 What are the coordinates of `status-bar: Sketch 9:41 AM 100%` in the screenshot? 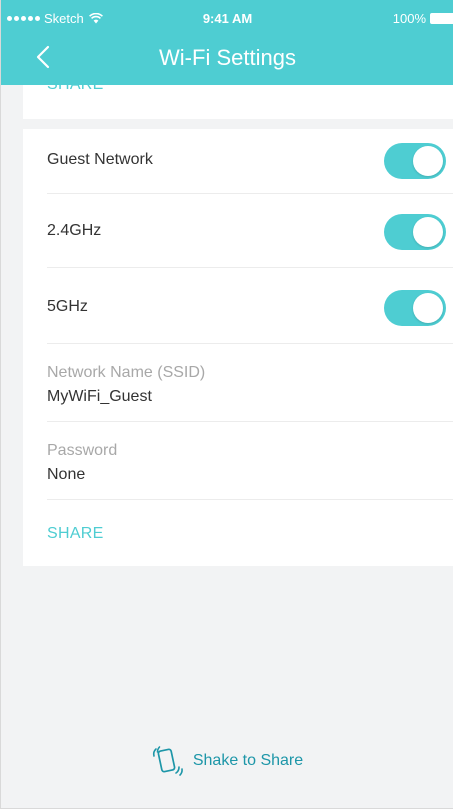 It's located at (227, 19).